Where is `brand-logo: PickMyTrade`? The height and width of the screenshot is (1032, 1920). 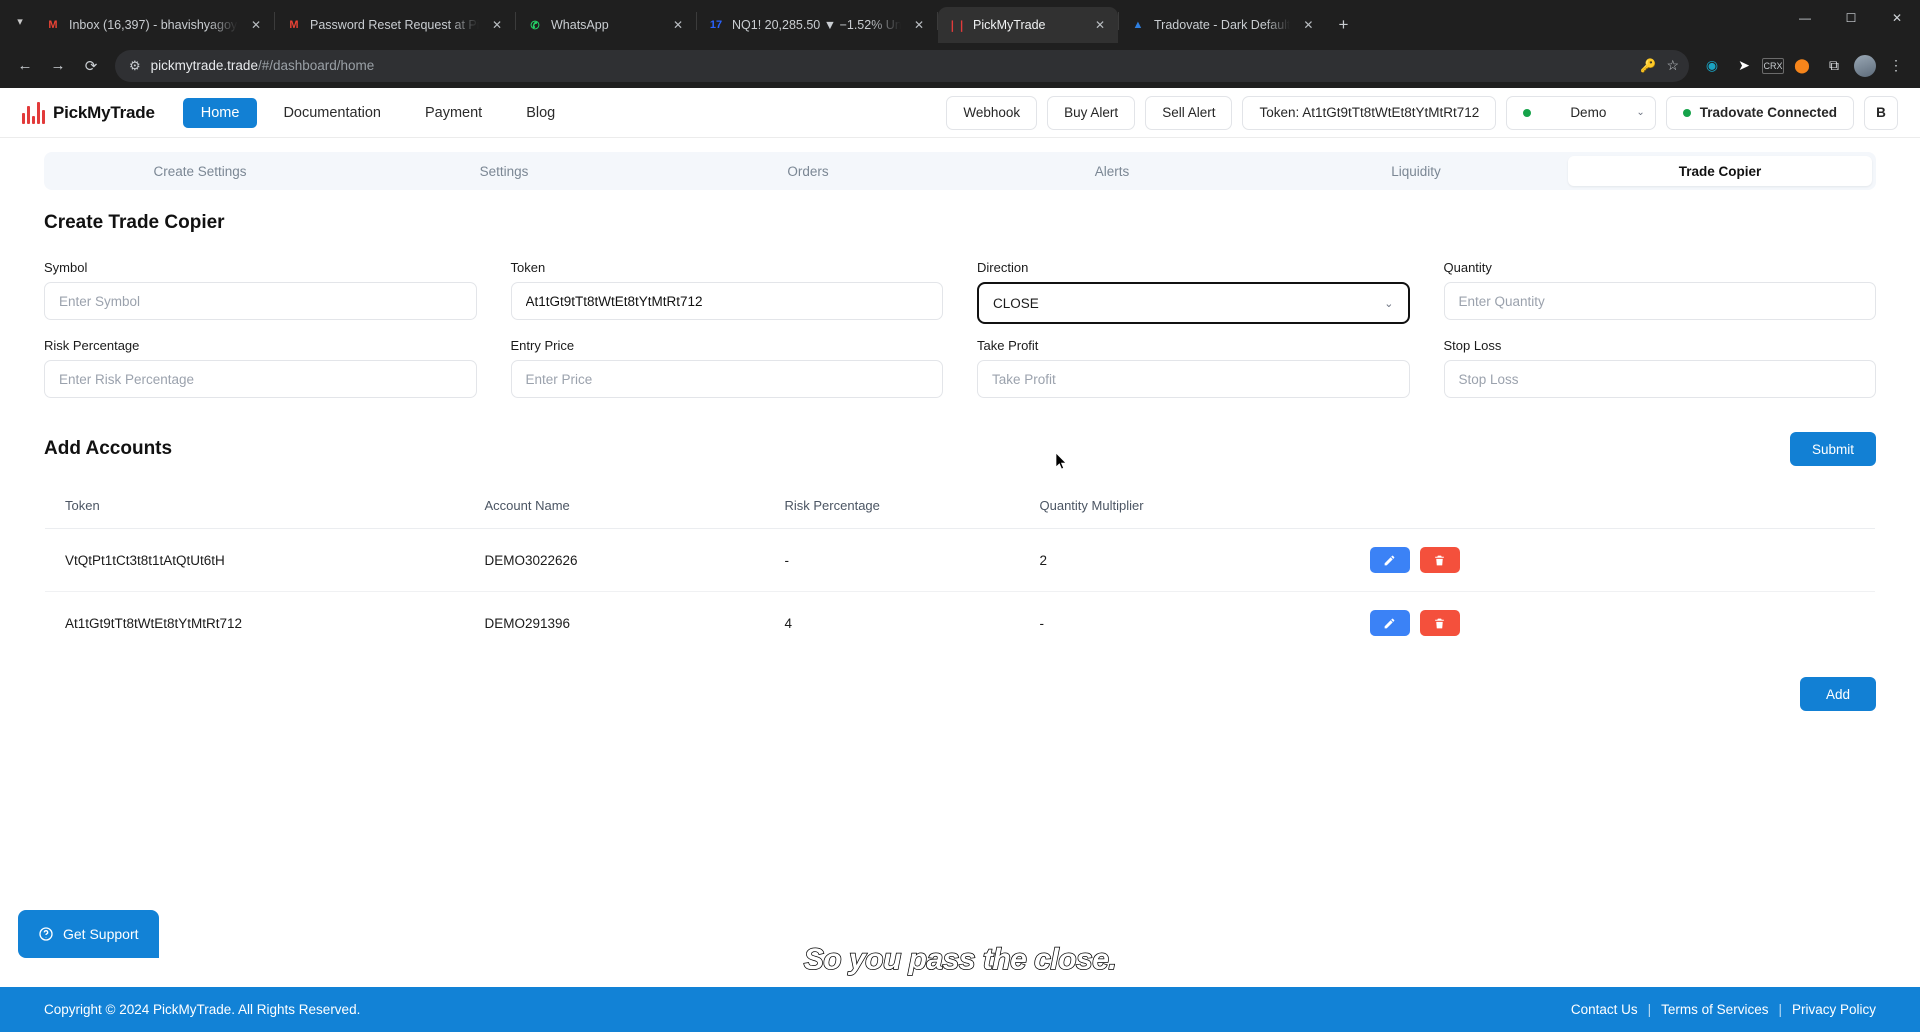
brand-logo: PickMyTrade is located at coordinates (88, 112).